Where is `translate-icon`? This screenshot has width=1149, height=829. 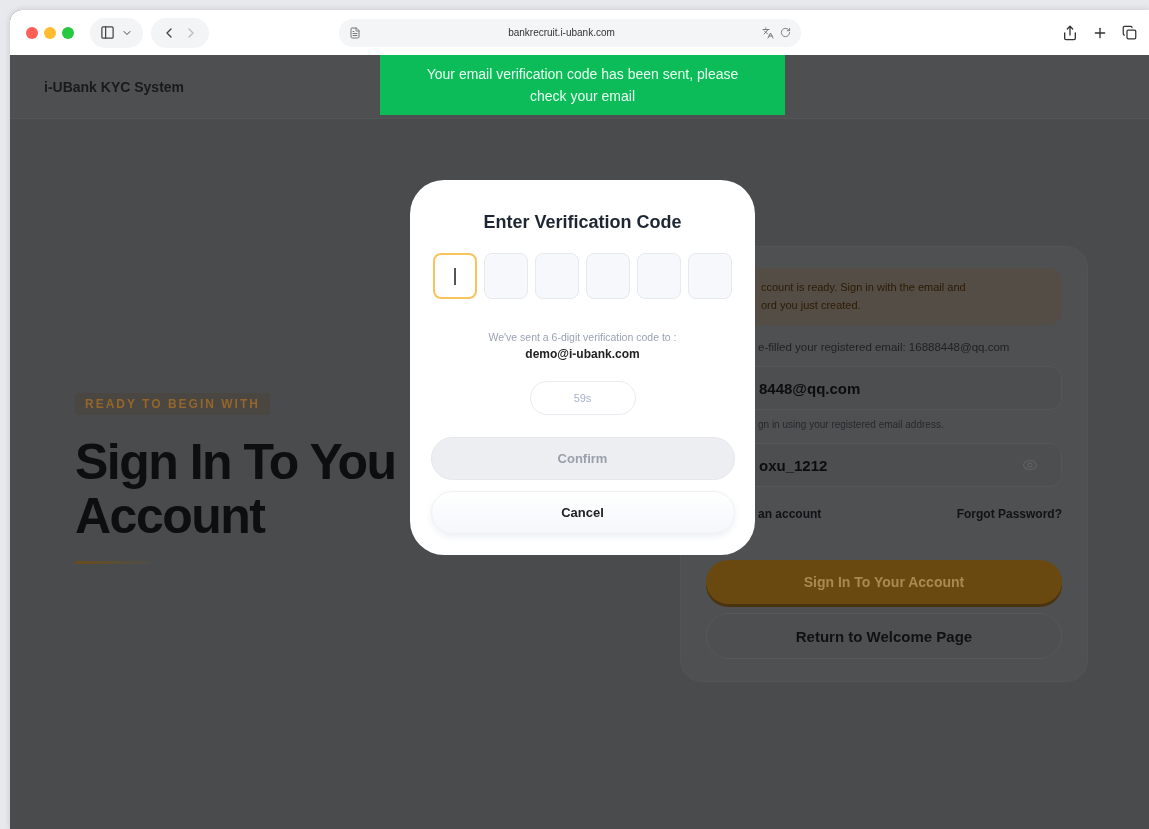
translate-icon is located at coordinates (768, 32).